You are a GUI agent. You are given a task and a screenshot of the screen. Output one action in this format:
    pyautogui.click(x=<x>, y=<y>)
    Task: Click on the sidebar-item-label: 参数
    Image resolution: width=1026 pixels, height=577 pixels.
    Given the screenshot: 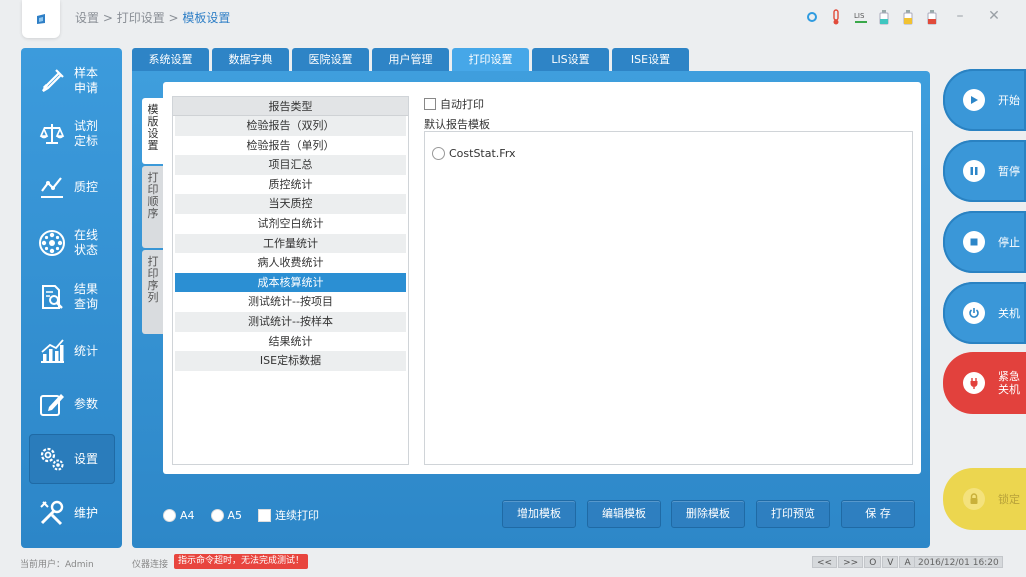 What is the action you would take?
    pyautogui.click(x=86, y=403)
    